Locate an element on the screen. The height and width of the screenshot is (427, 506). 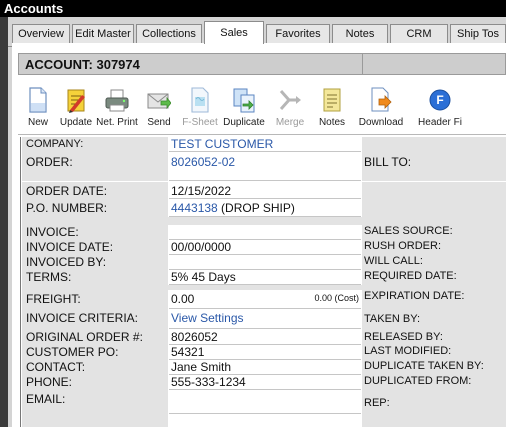
row-contact: CONTACT: Jane Smith DUPLICATE TAKEN BY: is located at coordinates (264, 367).